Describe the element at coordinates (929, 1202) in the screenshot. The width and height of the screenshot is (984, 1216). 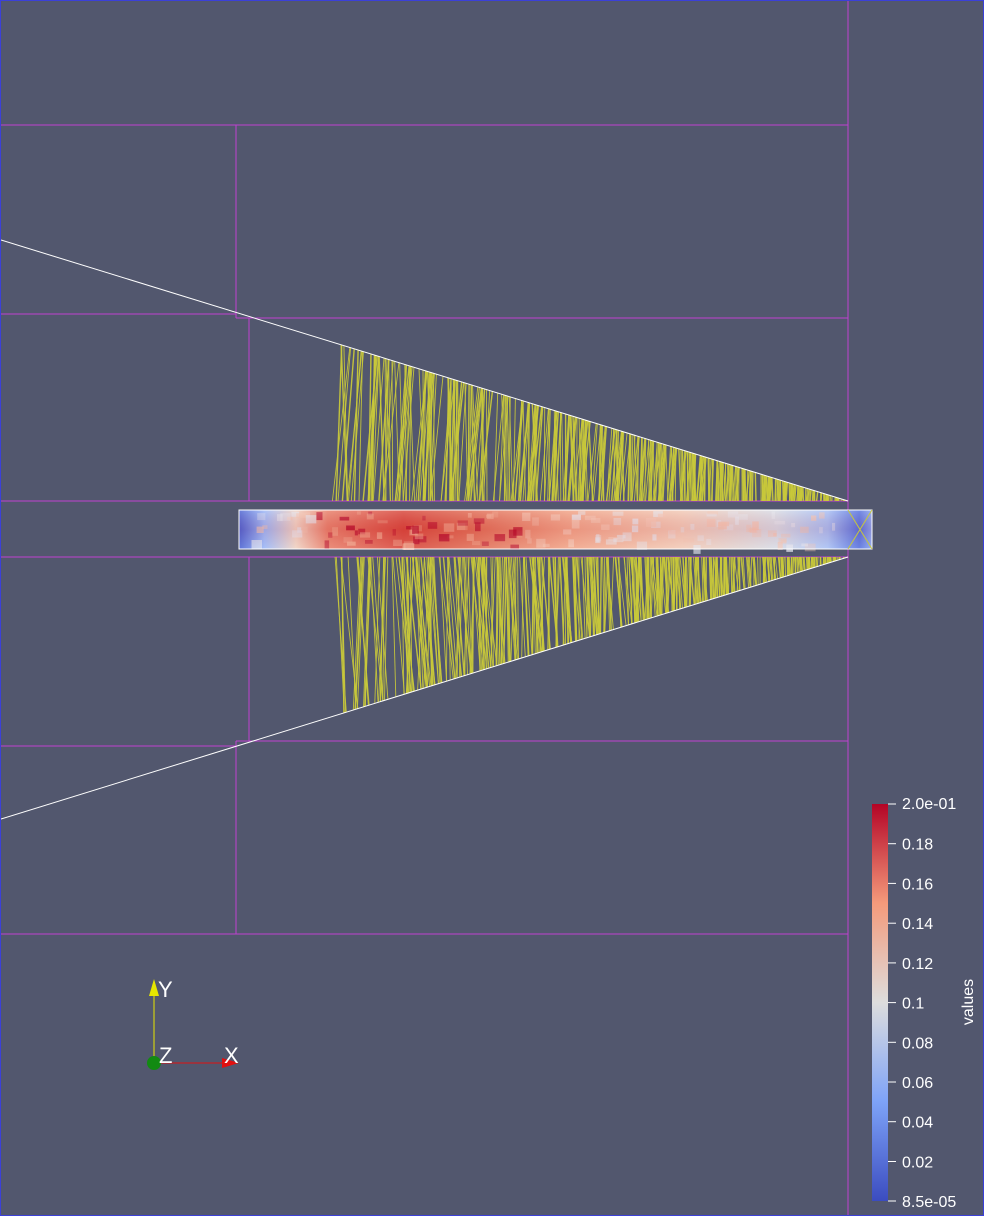
I see `colorbar-min-label: 8.5e-05` at that location.